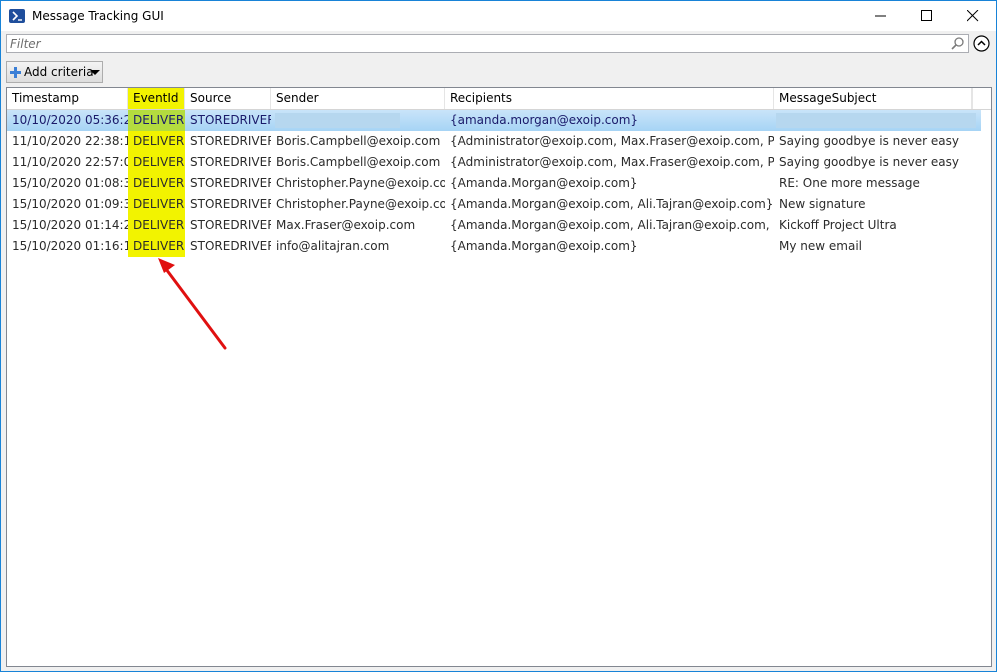 The height and width of the screenshot is (672, 997). What do you see at coordinates (17, 16) in the screenshot?
I see `powershell-icon` at bounding box center [17, 16].